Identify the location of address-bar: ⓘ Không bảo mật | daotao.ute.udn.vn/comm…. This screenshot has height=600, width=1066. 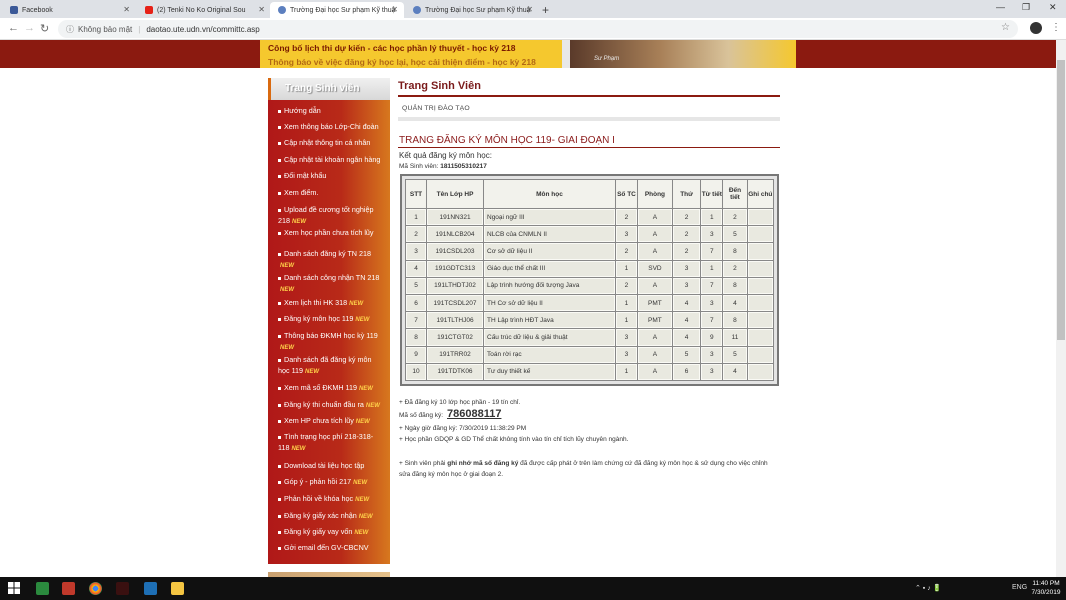
(538, 29).